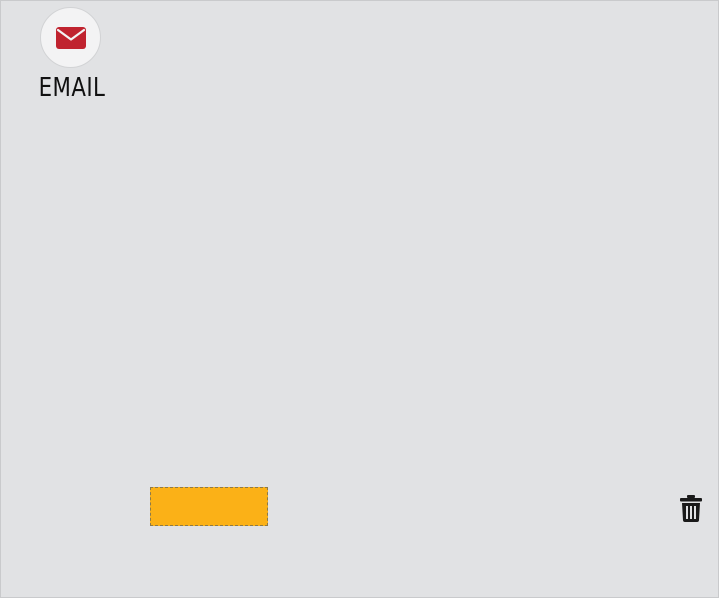 This screenshot has width=719, height=598. I want to click on email-label: EMAIL, so click(72, 88).